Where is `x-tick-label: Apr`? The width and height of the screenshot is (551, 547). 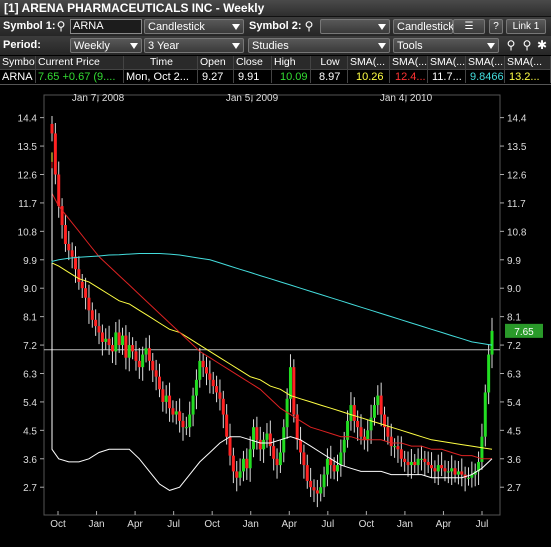
x-tick-label: Apr is located at coordinates (289, 524).